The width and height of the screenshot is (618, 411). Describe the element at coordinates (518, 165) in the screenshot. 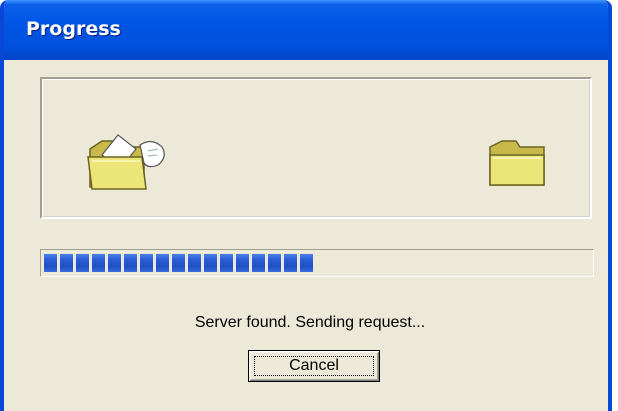

I see `destination-folder-icon` at that location.